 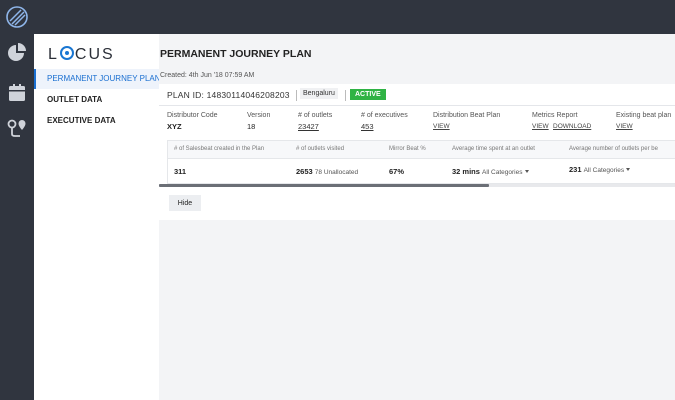 What do you see at coordinates (324, 185) in the screenshot?
I see `scrollbar-thumb` at bounding box center [324, 185].